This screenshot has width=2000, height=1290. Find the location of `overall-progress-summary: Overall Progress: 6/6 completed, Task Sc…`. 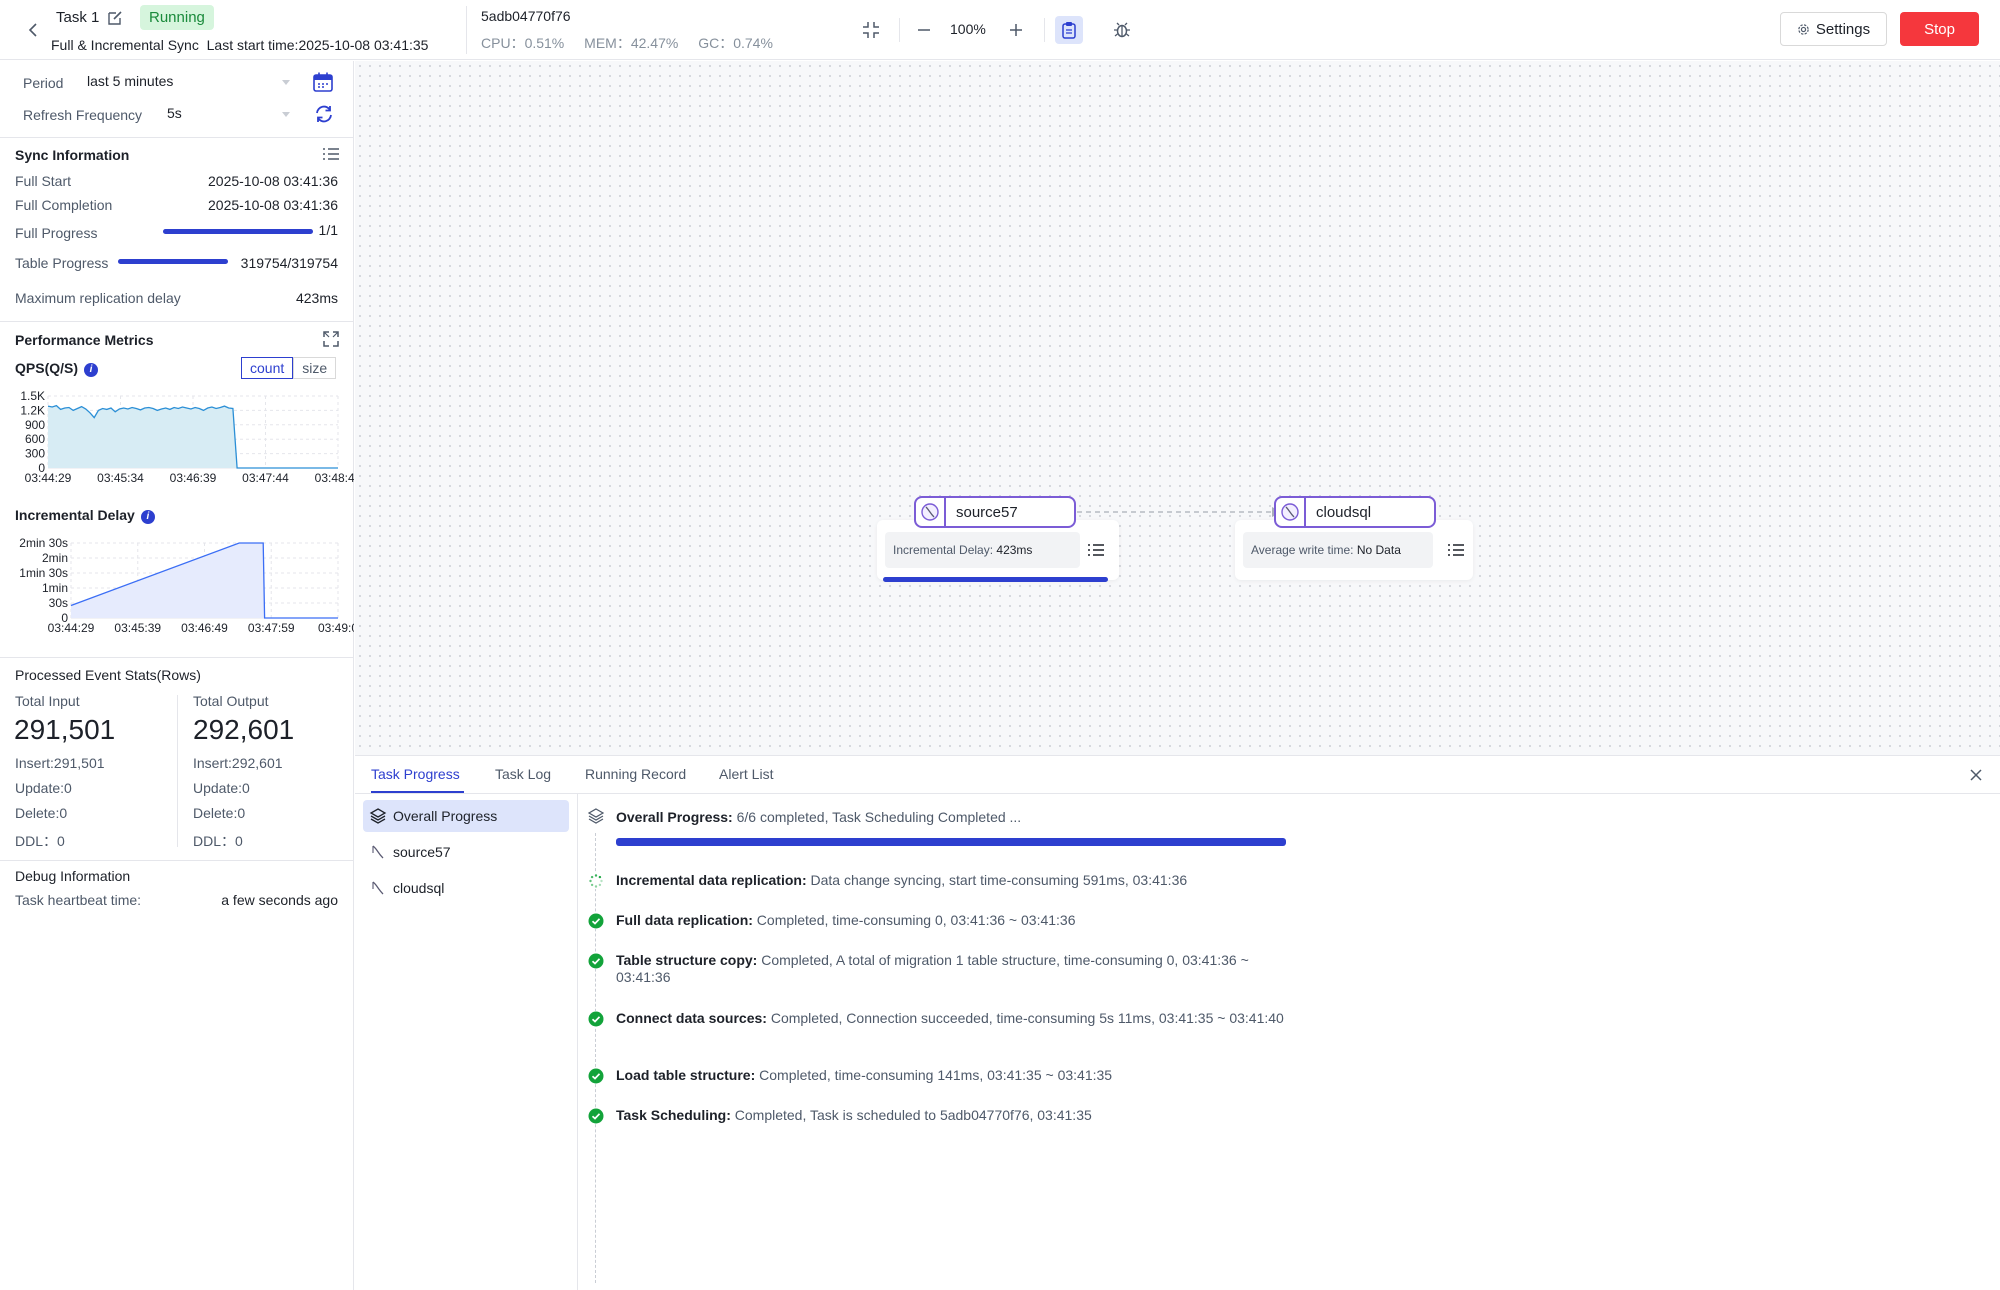

overall-progress-summary: Overall Progress: 6/6 completed, Task Sc… is located at coordinates (818, 817).